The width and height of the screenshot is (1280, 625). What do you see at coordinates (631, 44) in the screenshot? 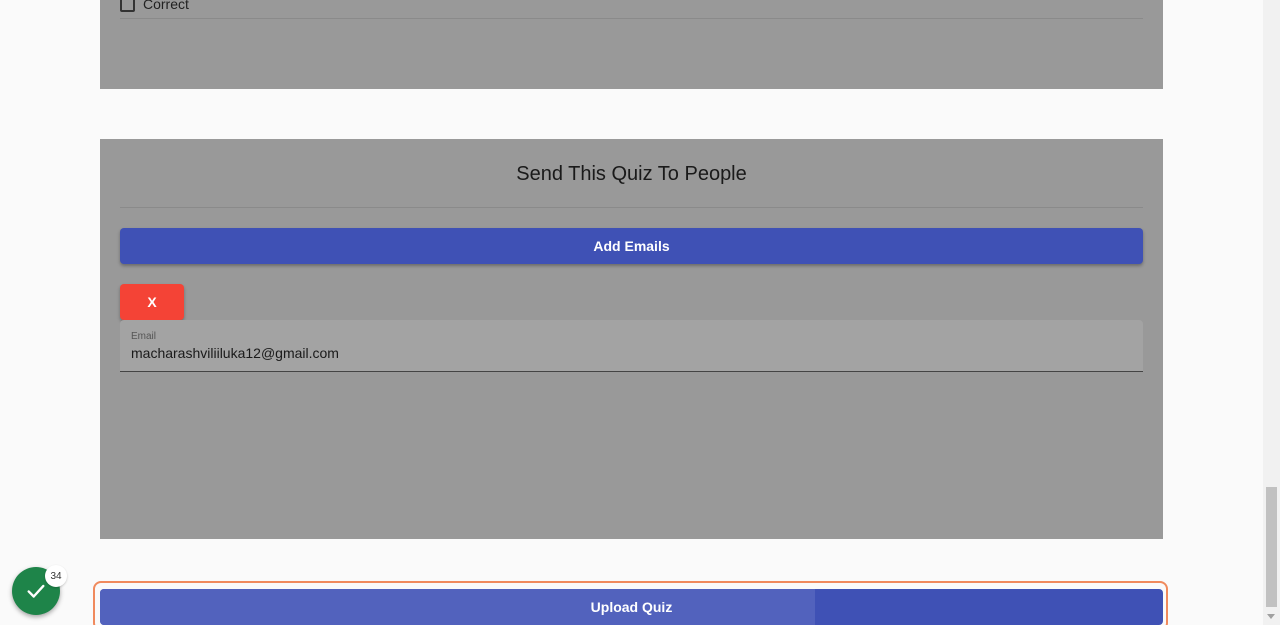
I see `question-card: Correct` at bounding box center [631, 44].